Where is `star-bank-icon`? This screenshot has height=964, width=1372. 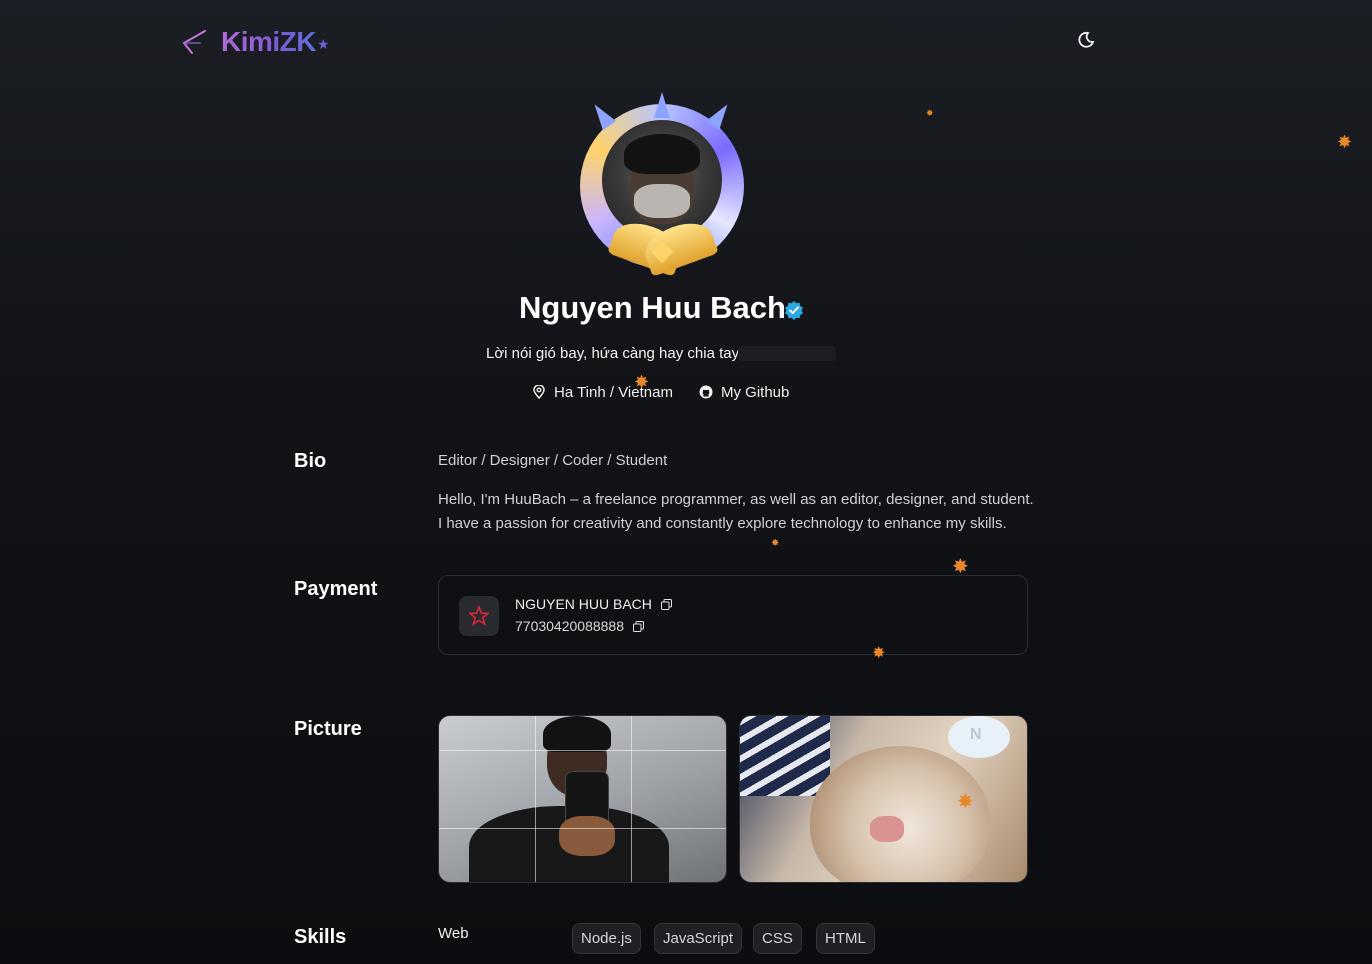
star-bank-icon is located at coordinates (479, 616).